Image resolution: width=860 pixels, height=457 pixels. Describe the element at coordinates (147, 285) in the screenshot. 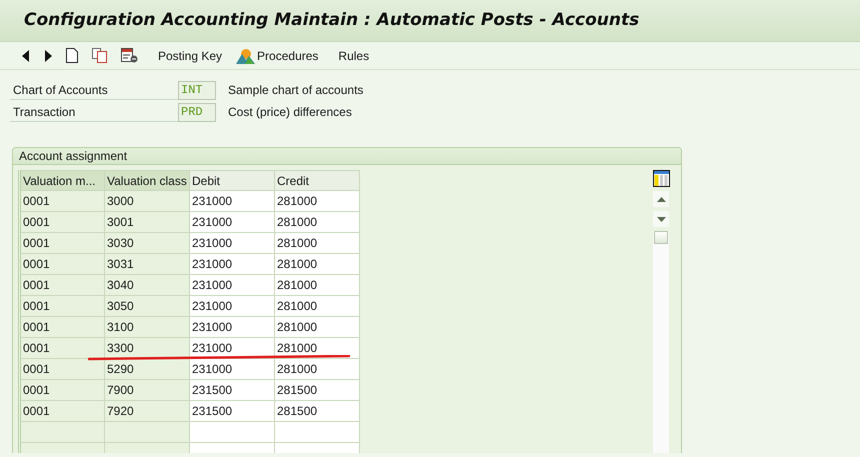

I see `table-cell: 3040` at that location.